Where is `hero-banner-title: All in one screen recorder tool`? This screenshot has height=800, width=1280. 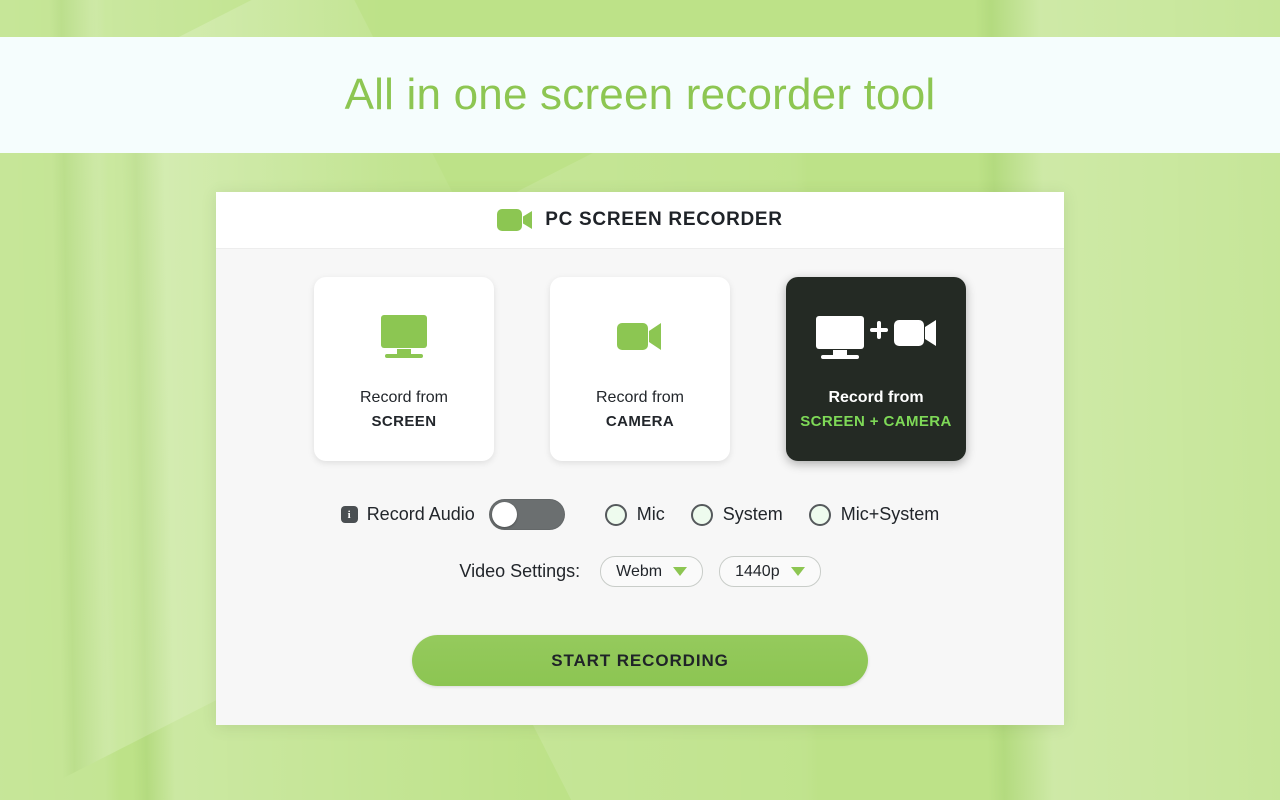 hero-banner-title: All in one screen recorder tool is located at coordinates (640, 94).